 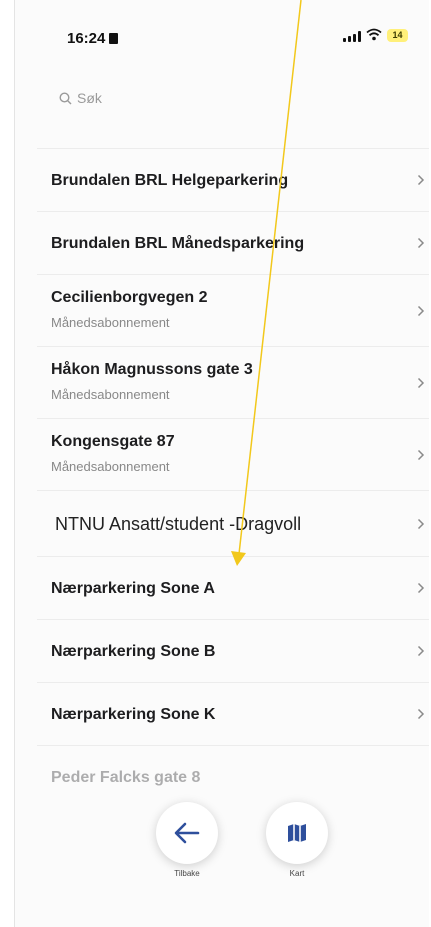 I want to click on status-bar: 16:24 14, so click(x=222, y=40).